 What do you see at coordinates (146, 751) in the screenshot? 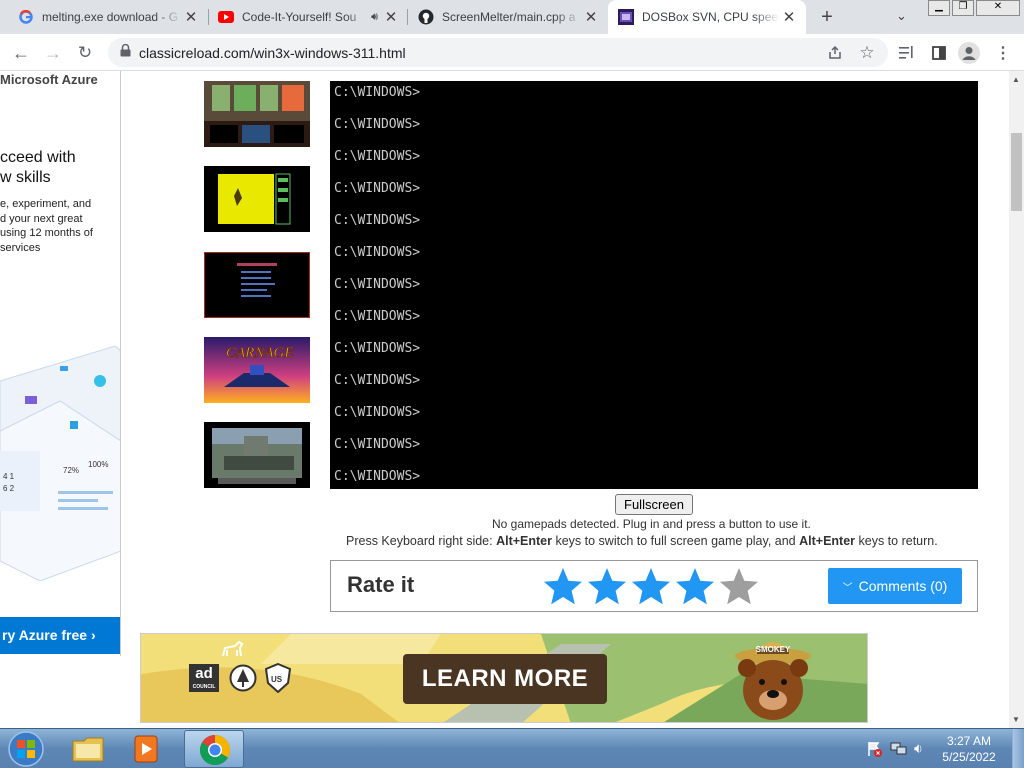
I see `media-player-icon` at bounding box center [146, 751].